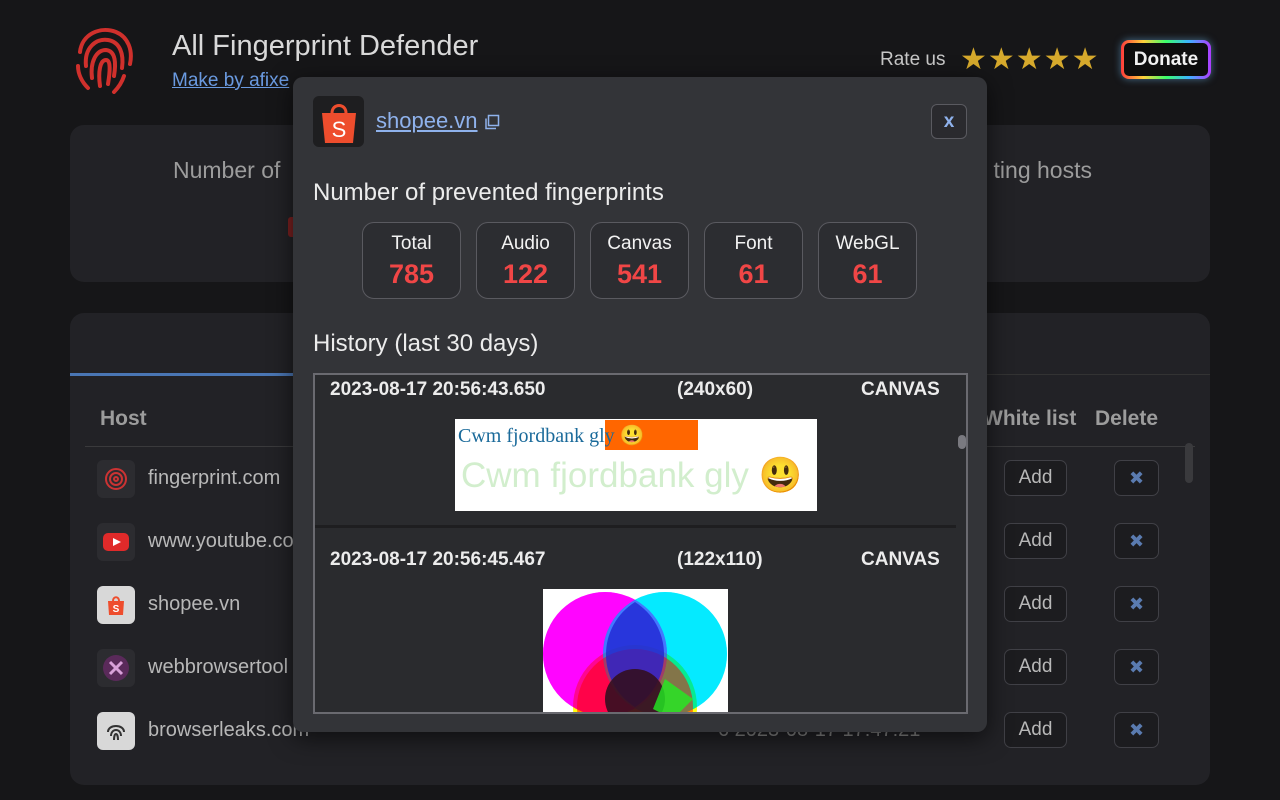 Image resolution: width=1280 pixels, height=800 pixels. I want to click on app-title: All Fingerprint Defender, so click(325, 46).